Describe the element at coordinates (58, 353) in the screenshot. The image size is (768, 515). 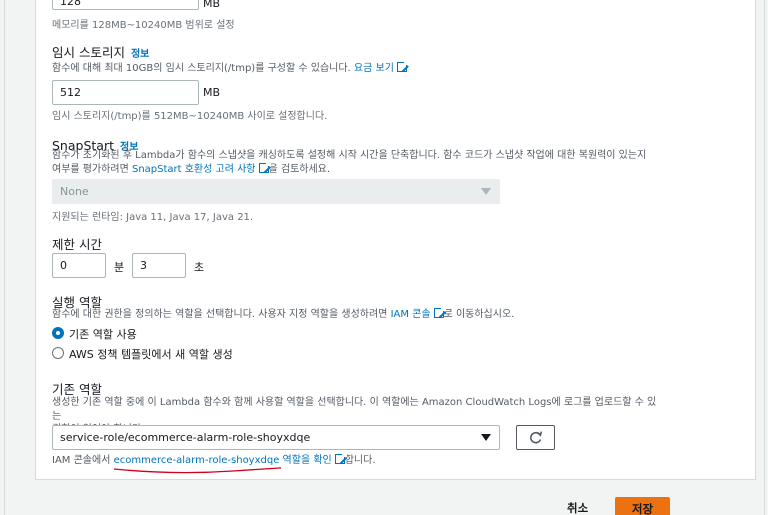
I see `radio-template-role` at that location.